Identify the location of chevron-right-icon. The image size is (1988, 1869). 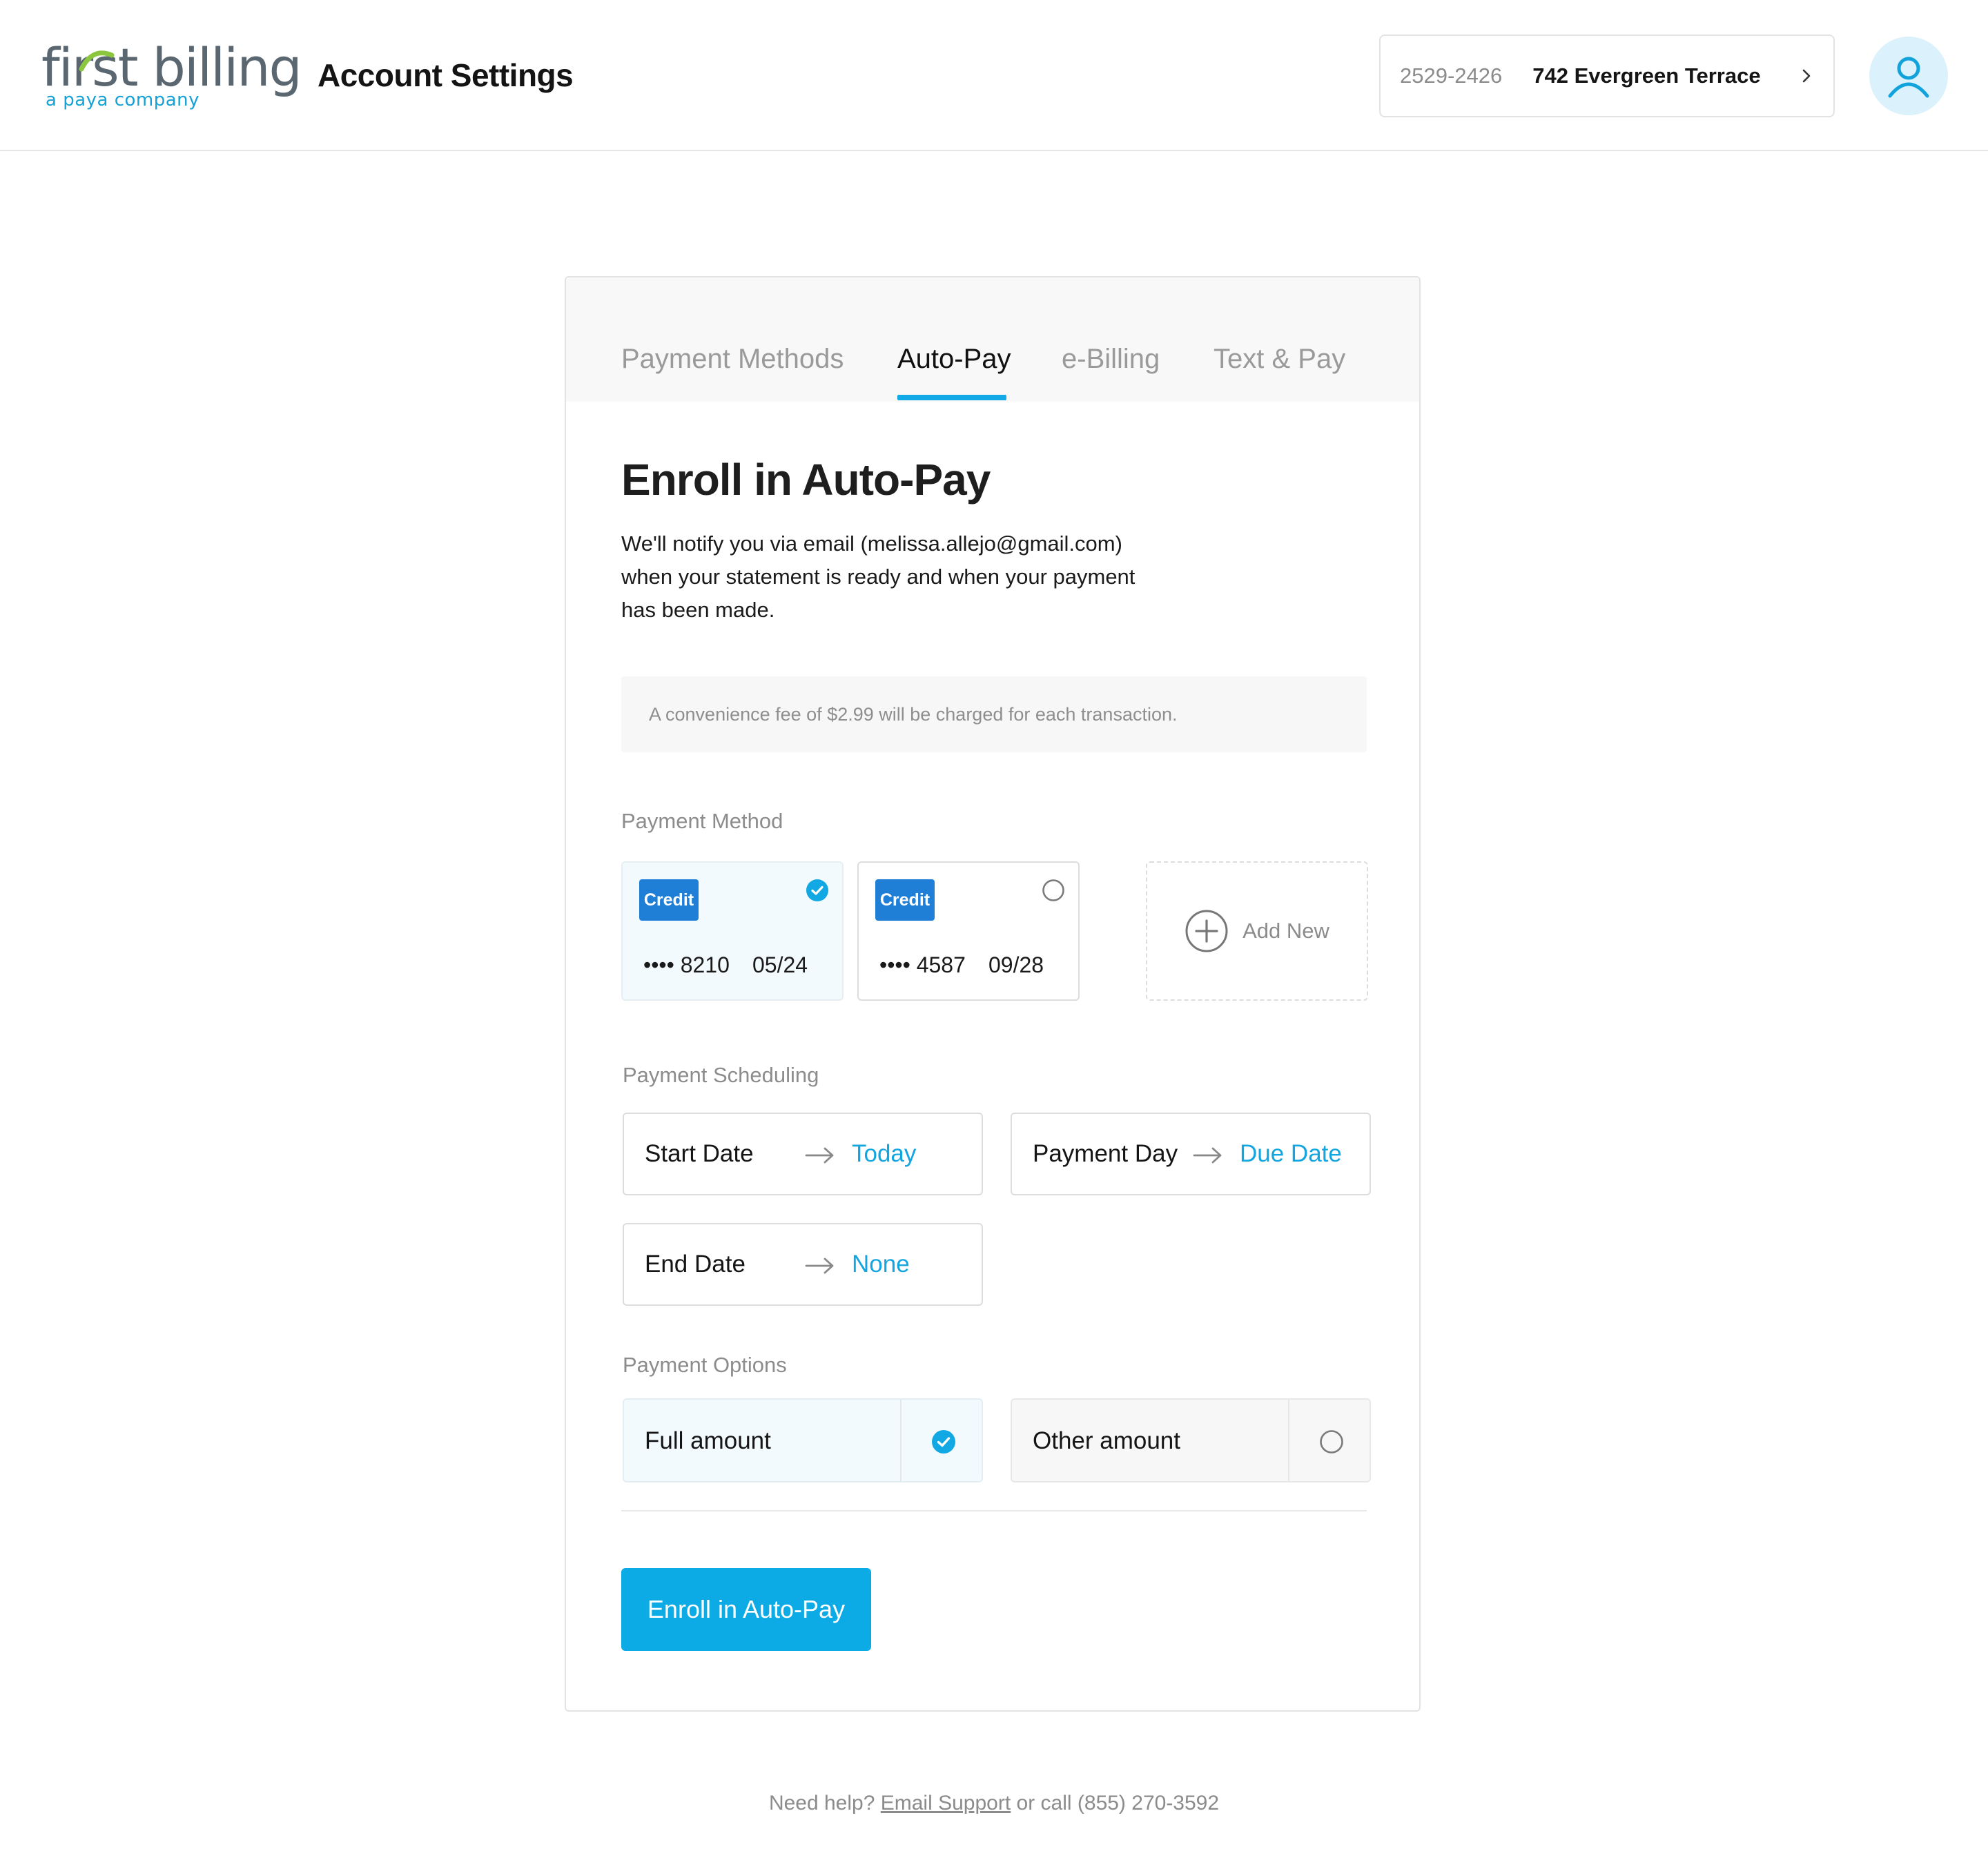
(1806, 76).